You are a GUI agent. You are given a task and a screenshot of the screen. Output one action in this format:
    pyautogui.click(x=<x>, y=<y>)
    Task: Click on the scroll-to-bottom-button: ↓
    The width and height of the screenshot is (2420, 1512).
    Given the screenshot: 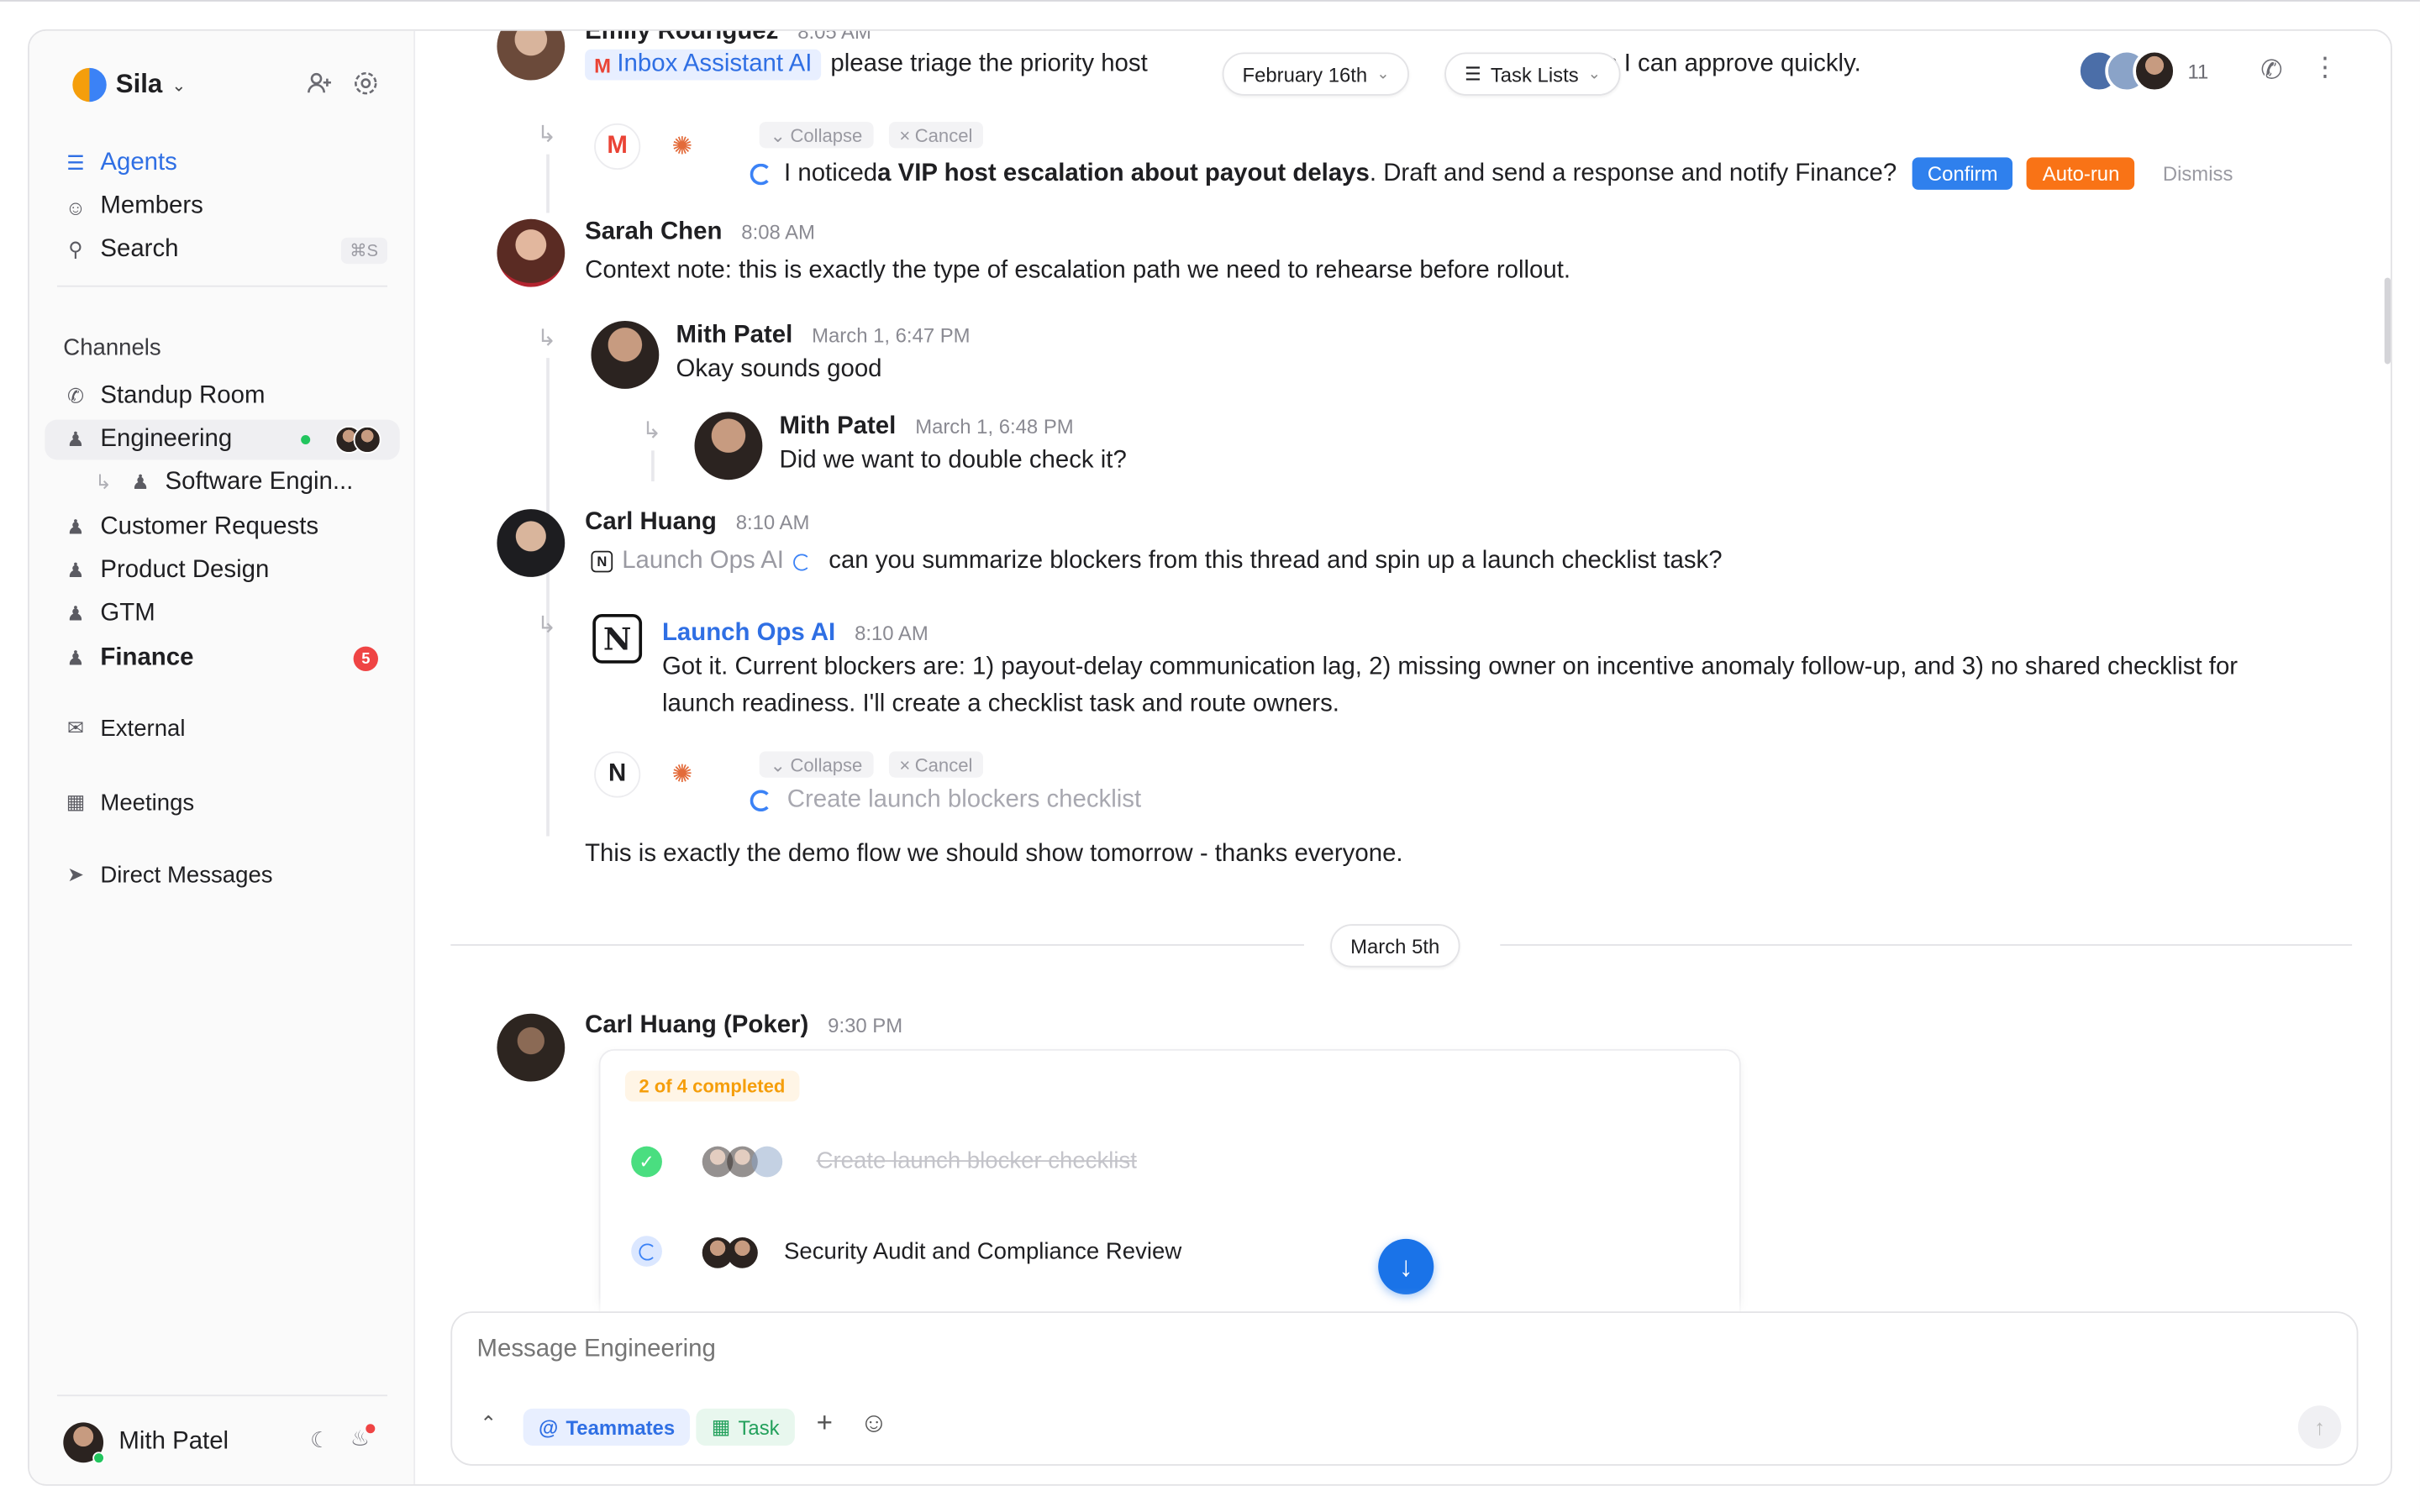 What is the action you would take?
    pyautogui.click(x=1406, y=1266)
    